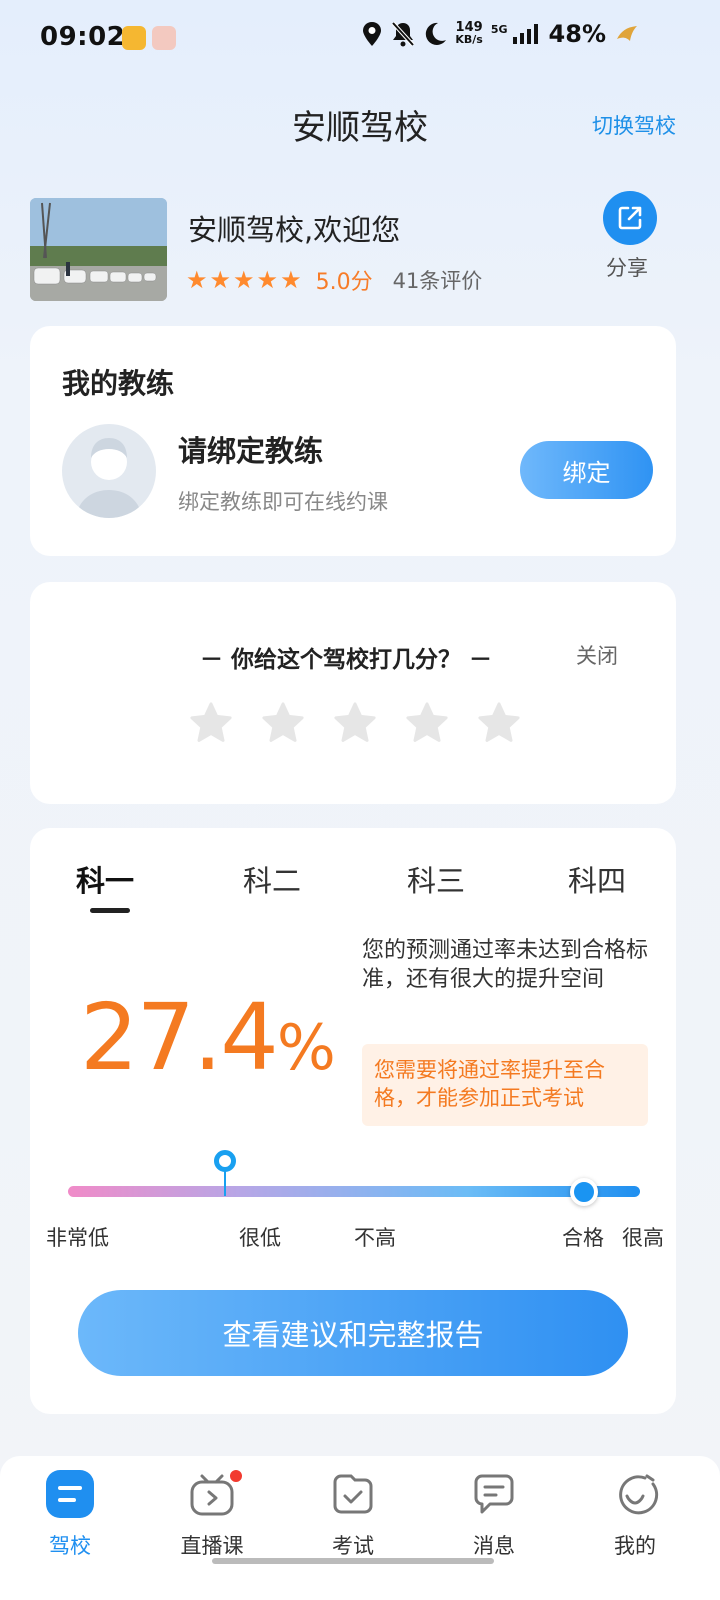 This screenshot has height=1600, width=720. I want to click on home-indicator, so click(353, 1561).